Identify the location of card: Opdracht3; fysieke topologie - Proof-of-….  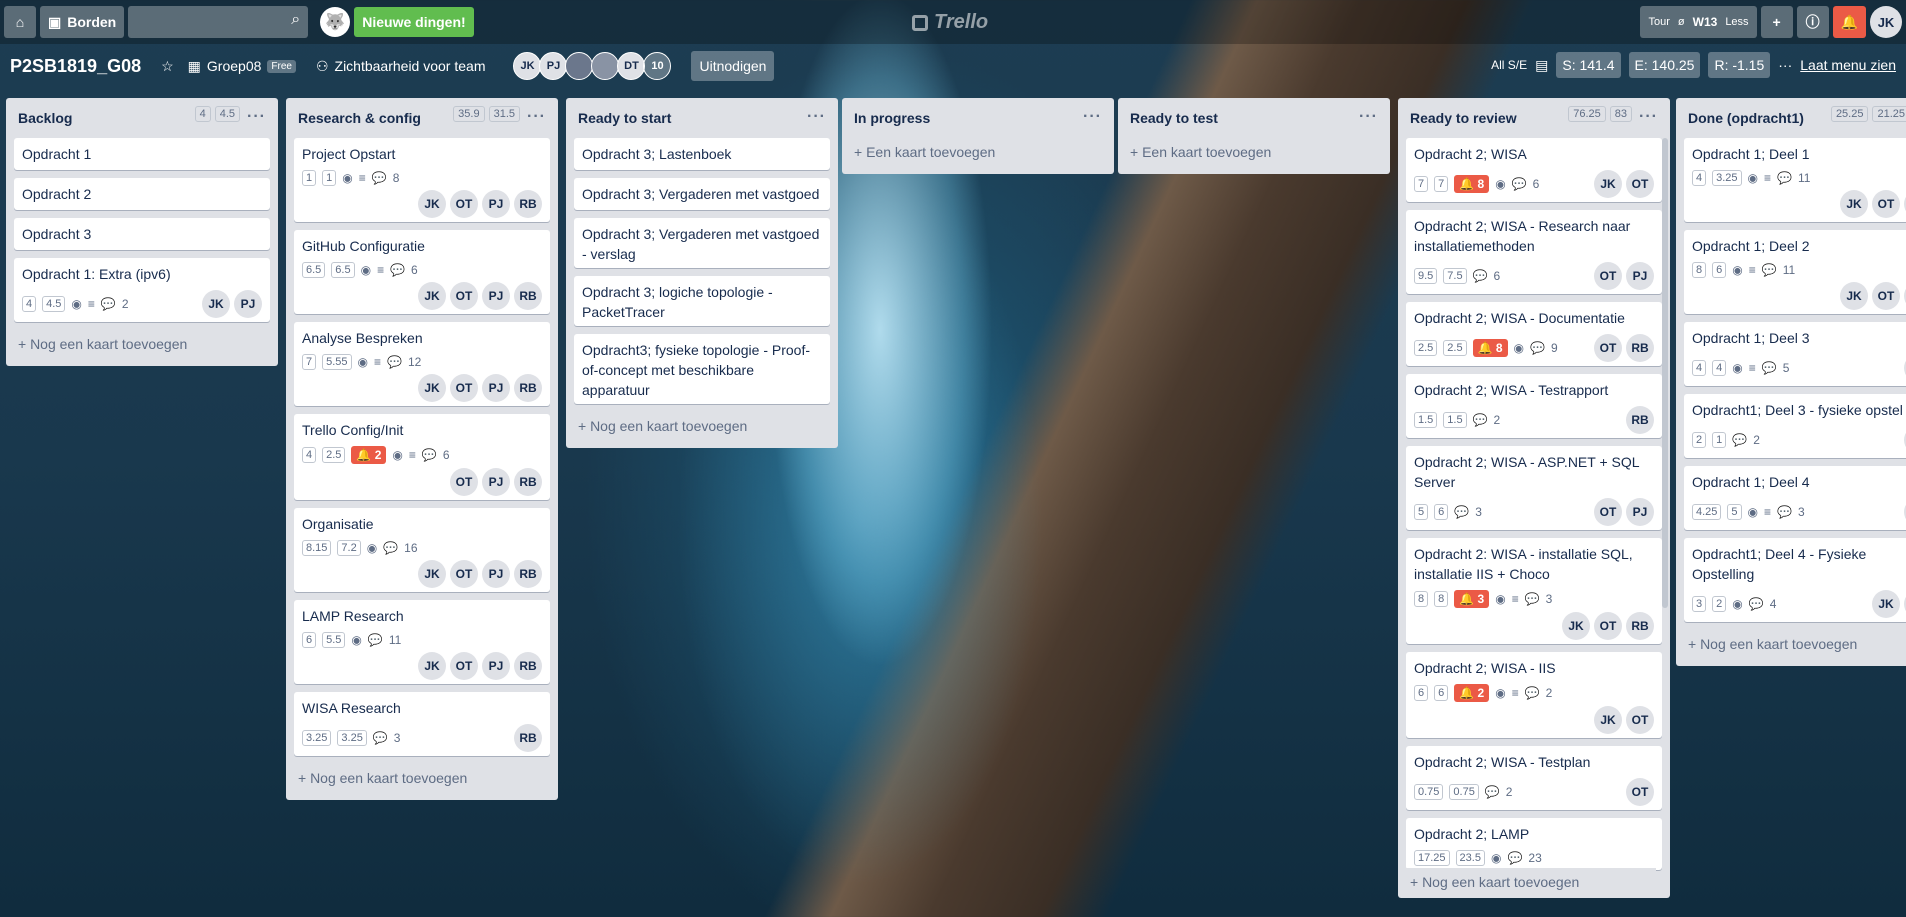
(702, 369).